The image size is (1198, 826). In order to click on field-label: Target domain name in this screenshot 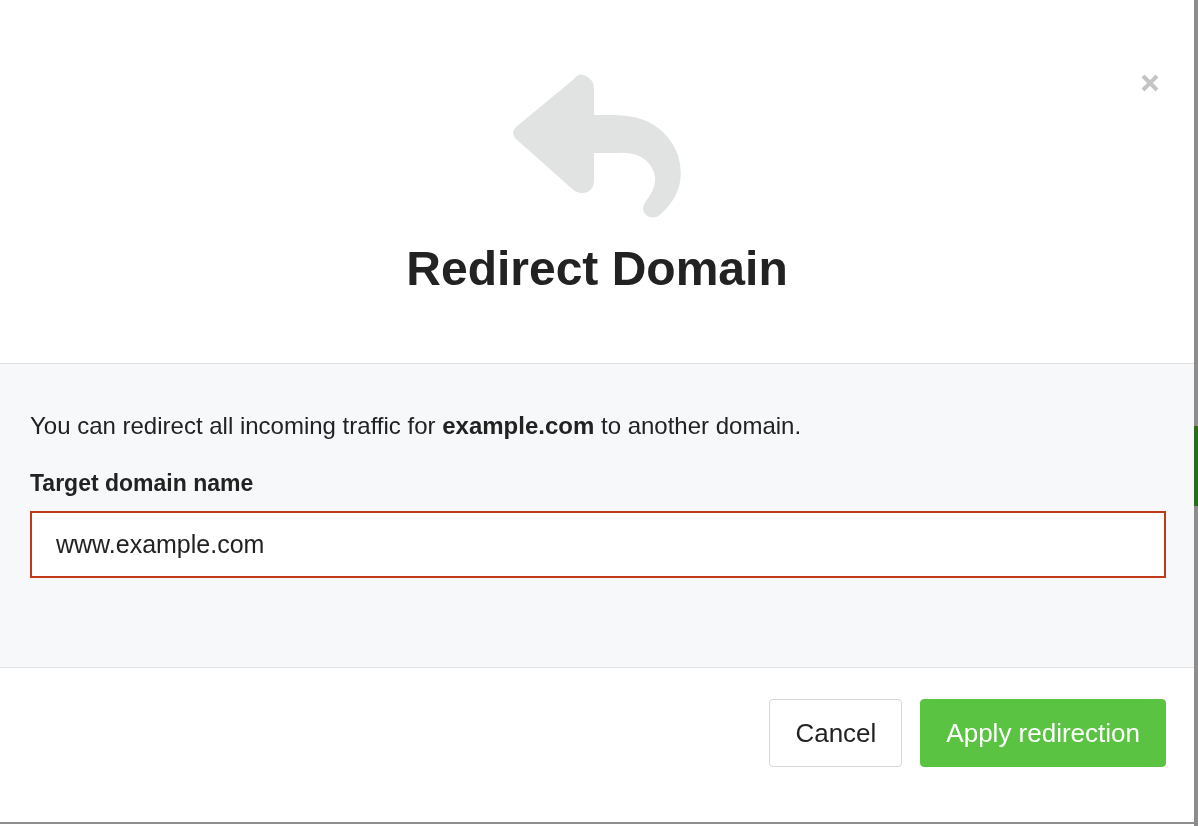, I will do `click(142, 483)`.